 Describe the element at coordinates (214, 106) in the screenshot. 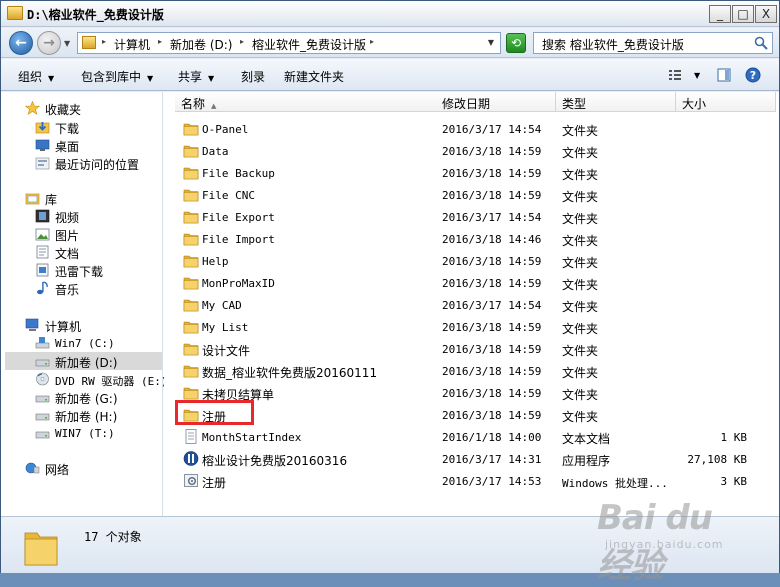

I see `sort-ascending-icon: ▲` at that location.